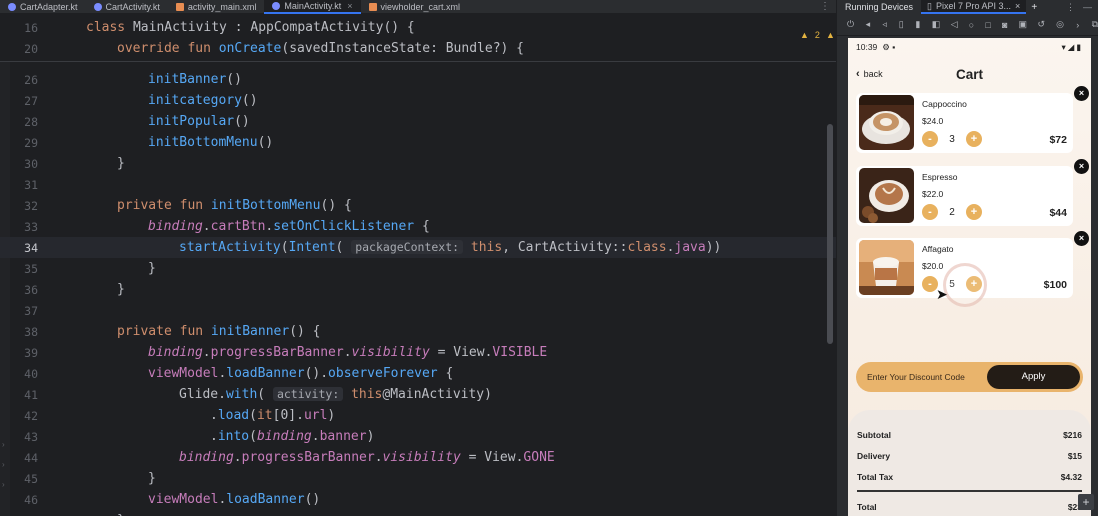 Image resolution: width=1098 pixels, height=516 pixels. I want to click on cart-header: ‹ back Cart, so click(969, 76).